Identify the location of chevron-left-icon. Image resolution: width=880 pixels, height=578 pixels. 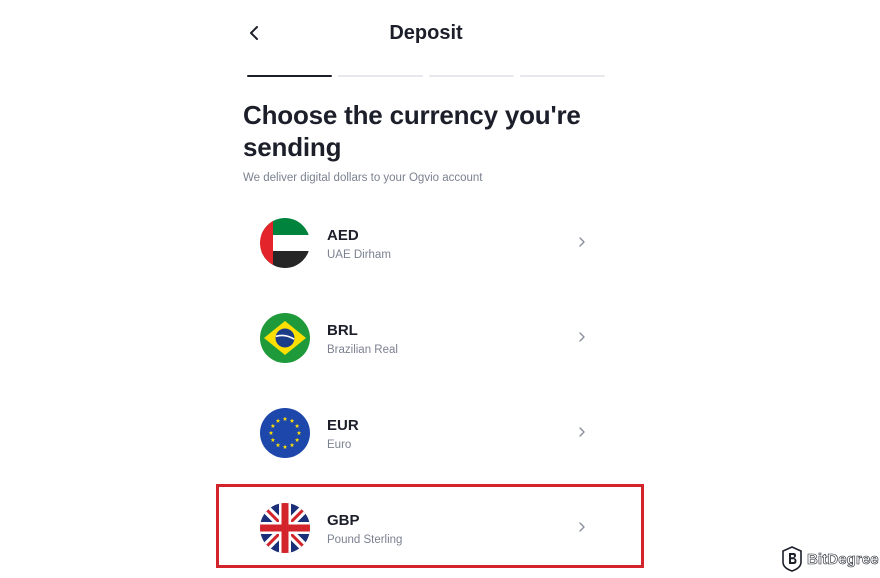
(254, 33).